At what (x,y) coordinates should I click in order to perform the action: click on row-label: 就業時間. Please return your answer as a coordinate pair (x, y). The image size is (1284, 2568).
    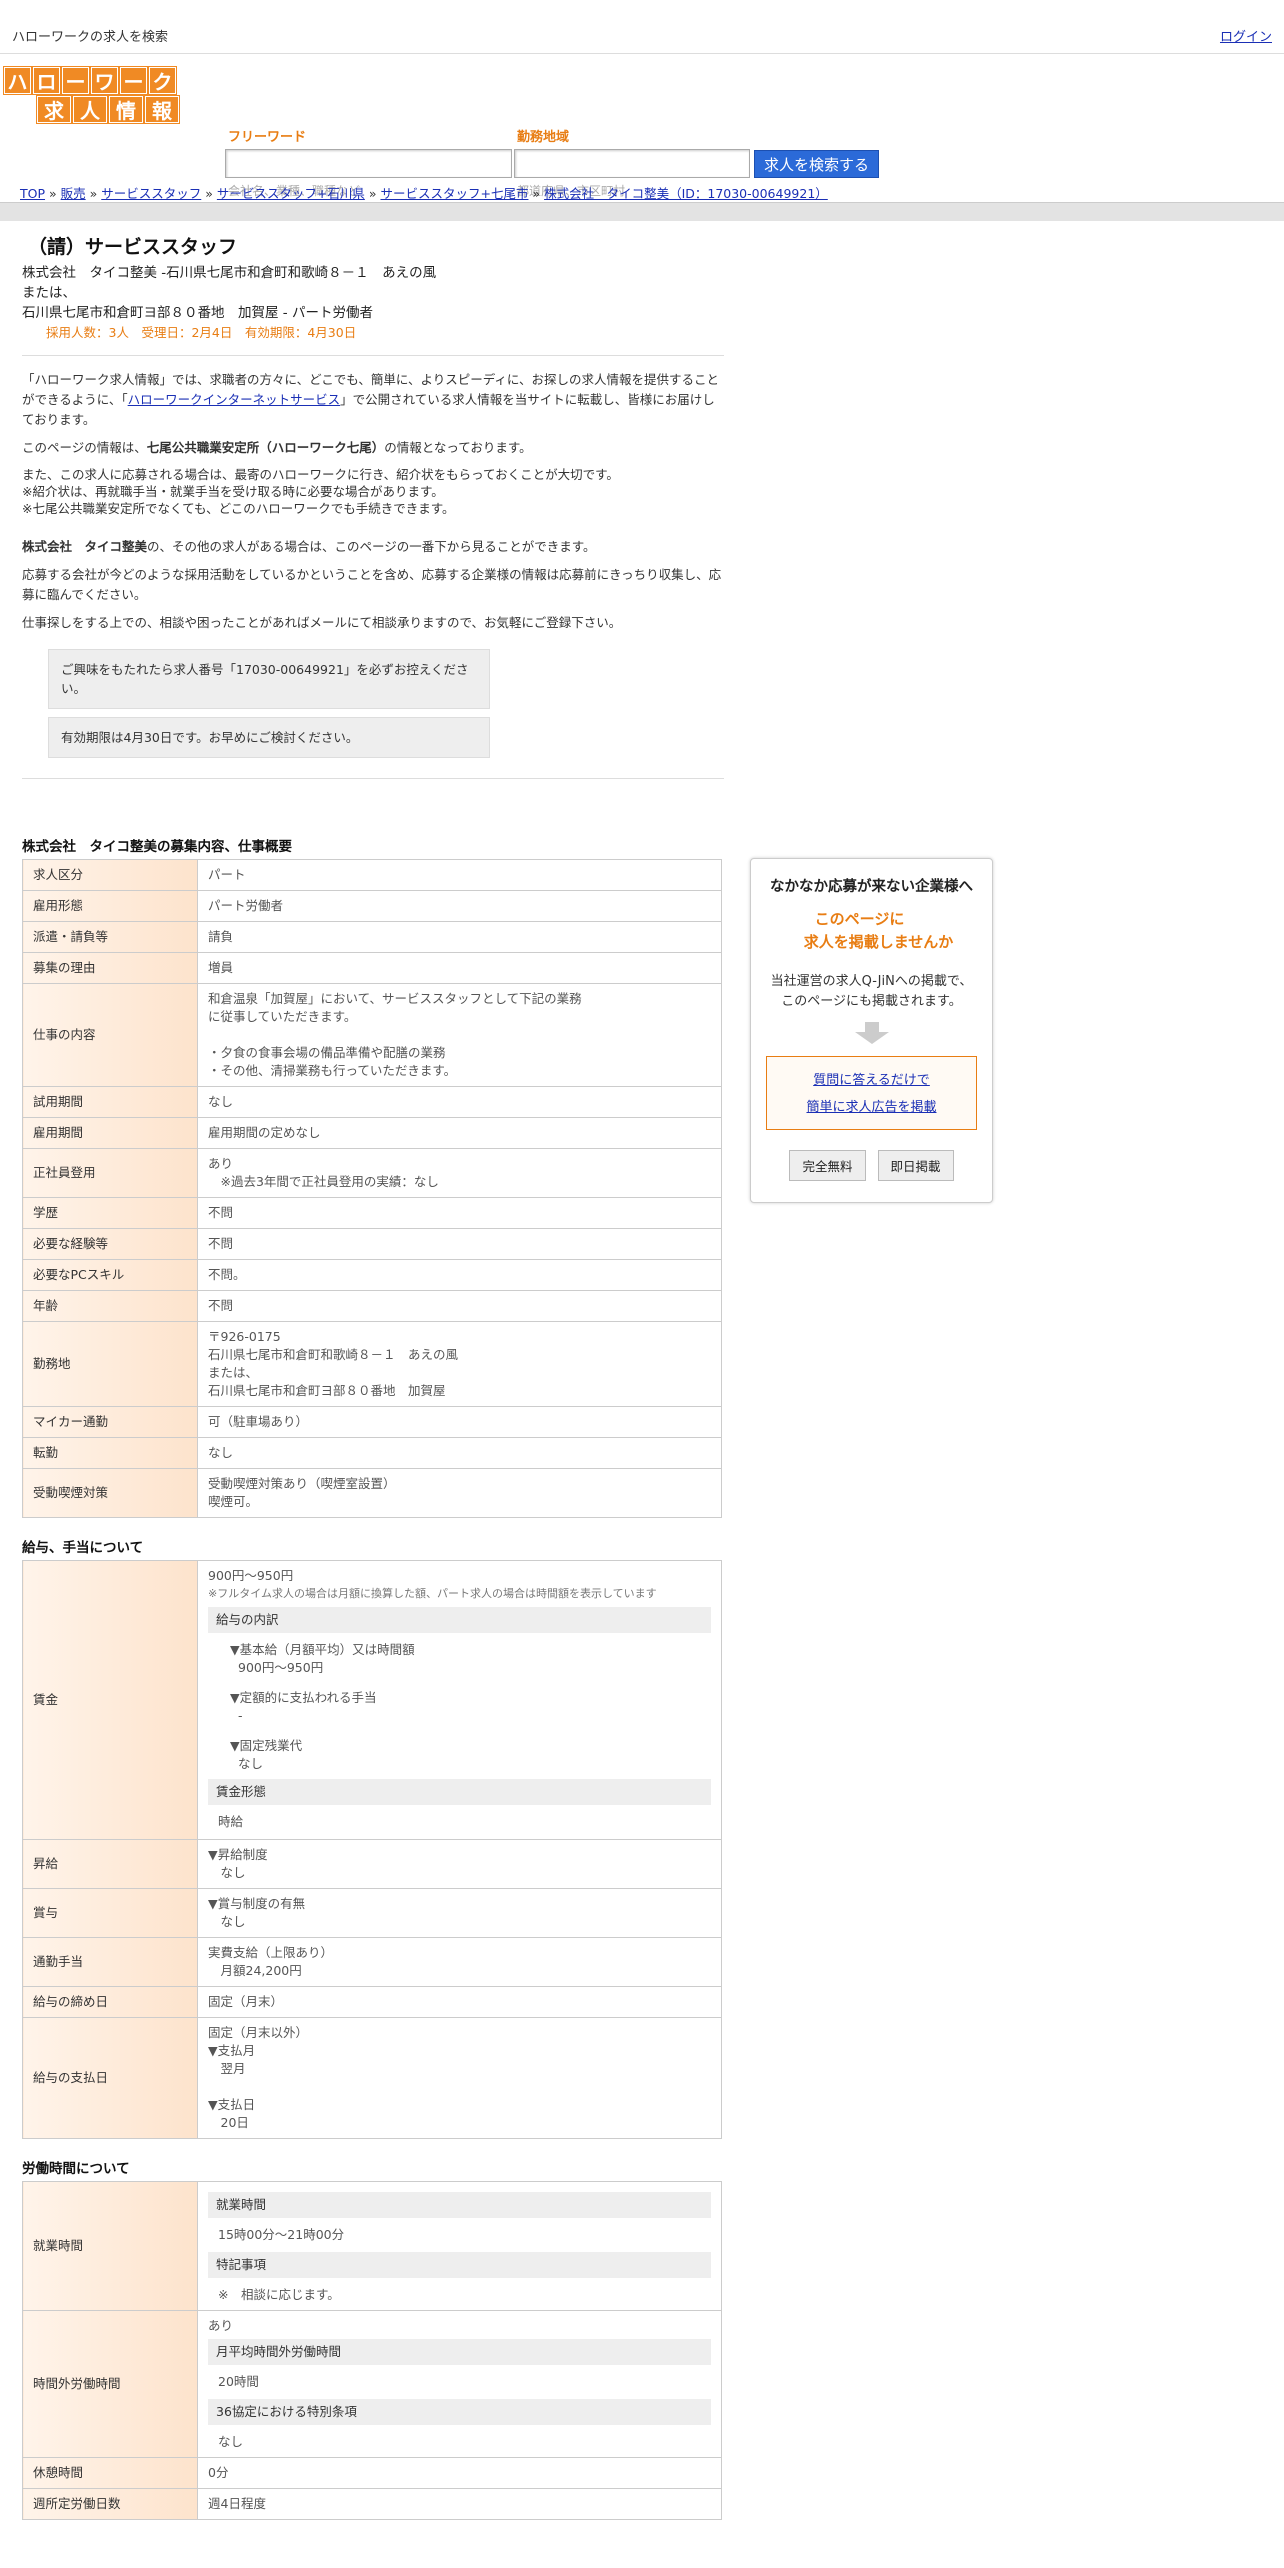
    Looking at the image, I should click on (110, 2246).